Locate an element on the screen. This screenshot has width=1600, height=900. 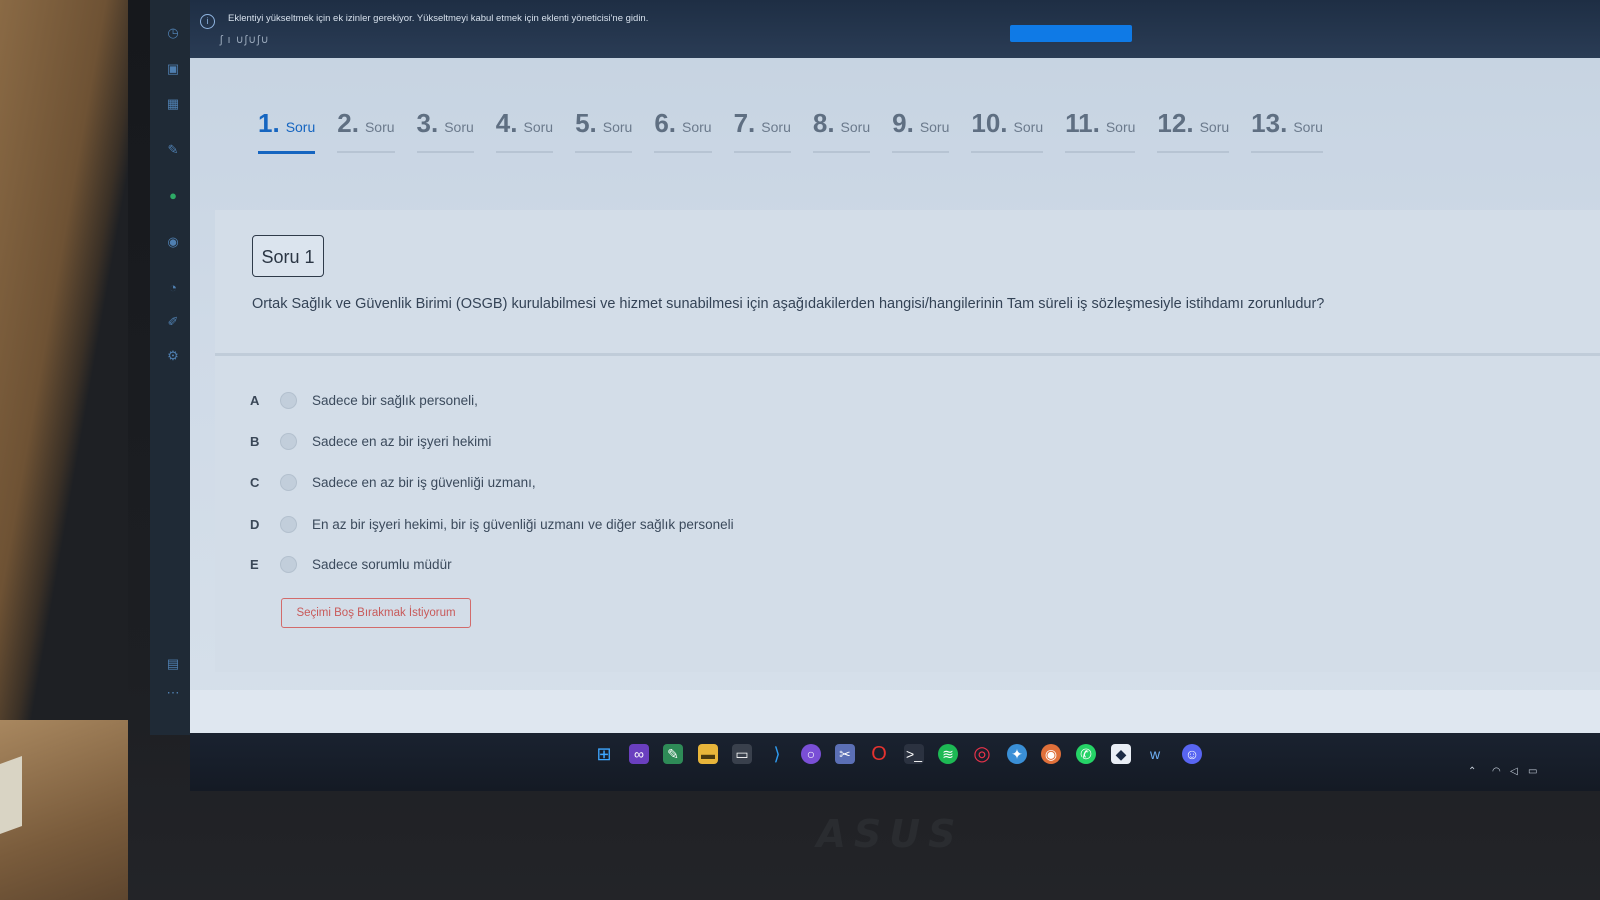
file-explorer-icon: ▬ is located at coordinates (708, 754).